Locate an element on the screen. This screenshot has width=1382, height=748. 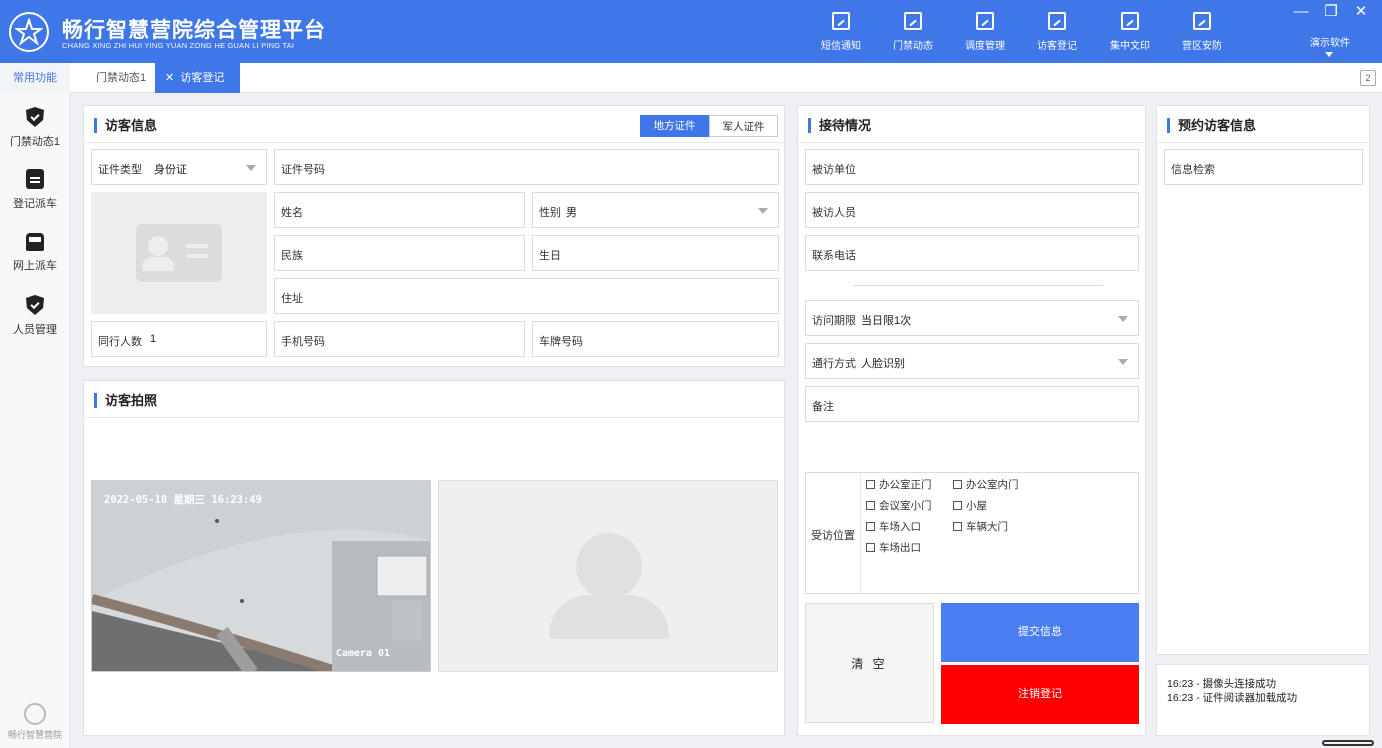
location-checkbox: 小屋 is located at coordinates (970, 505).